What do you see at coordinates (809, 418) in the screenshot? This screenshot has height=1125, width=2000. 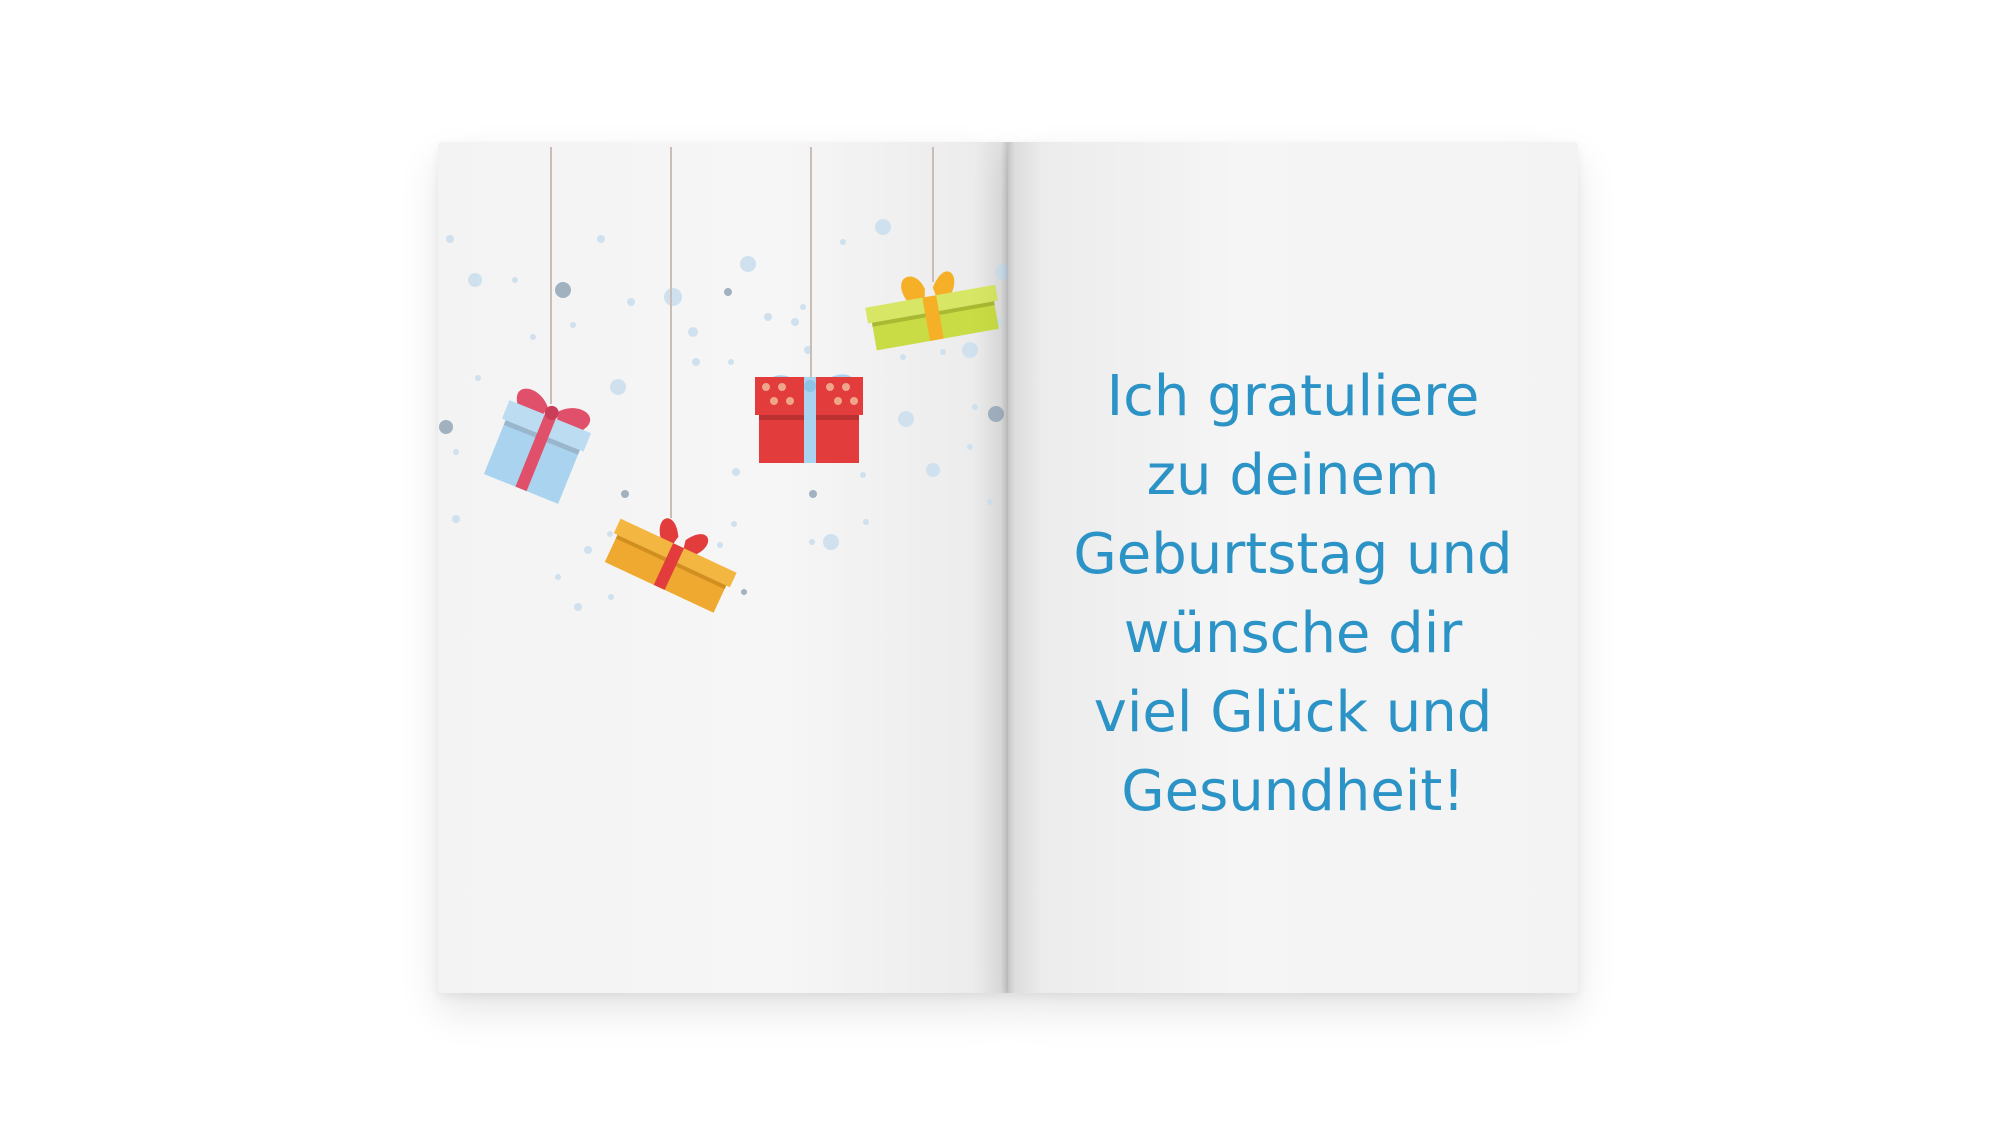 I see `gift-box-red-dotted-icon` at bounding box center [809, 418].